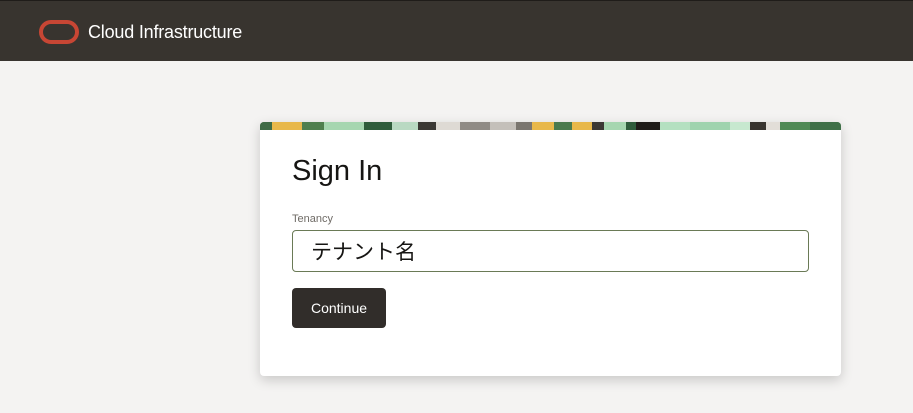 The image size is (913, 413). I want to click on top-header: Cloud Infrastructure, so click(456, 30).